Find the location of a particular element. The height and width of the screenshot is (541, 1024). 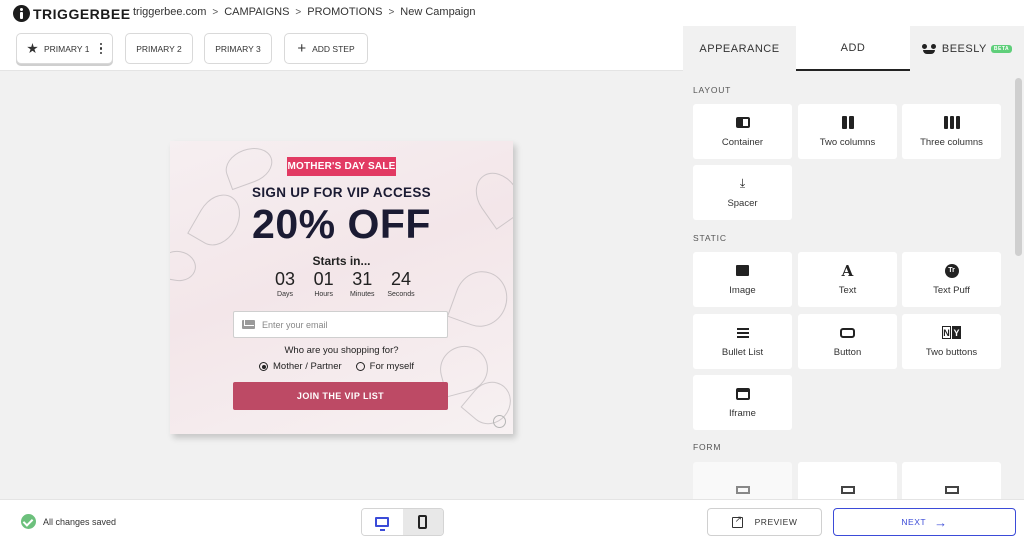

countdown-timer: 03 Days 01 Hours 31 Minutes 24 Seconds is located at coordinates (343, 283).